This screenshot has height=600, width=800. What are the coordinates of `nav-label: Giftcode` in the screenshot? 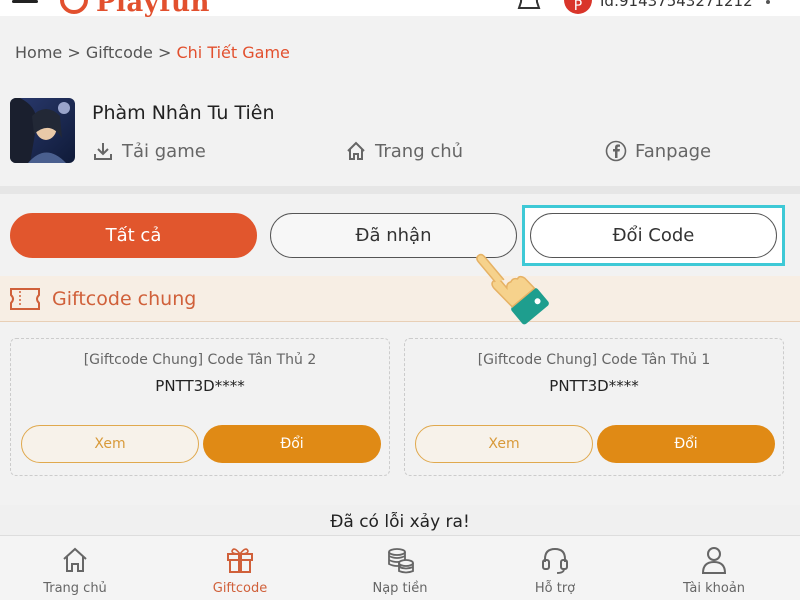 It's located at (240, 588).